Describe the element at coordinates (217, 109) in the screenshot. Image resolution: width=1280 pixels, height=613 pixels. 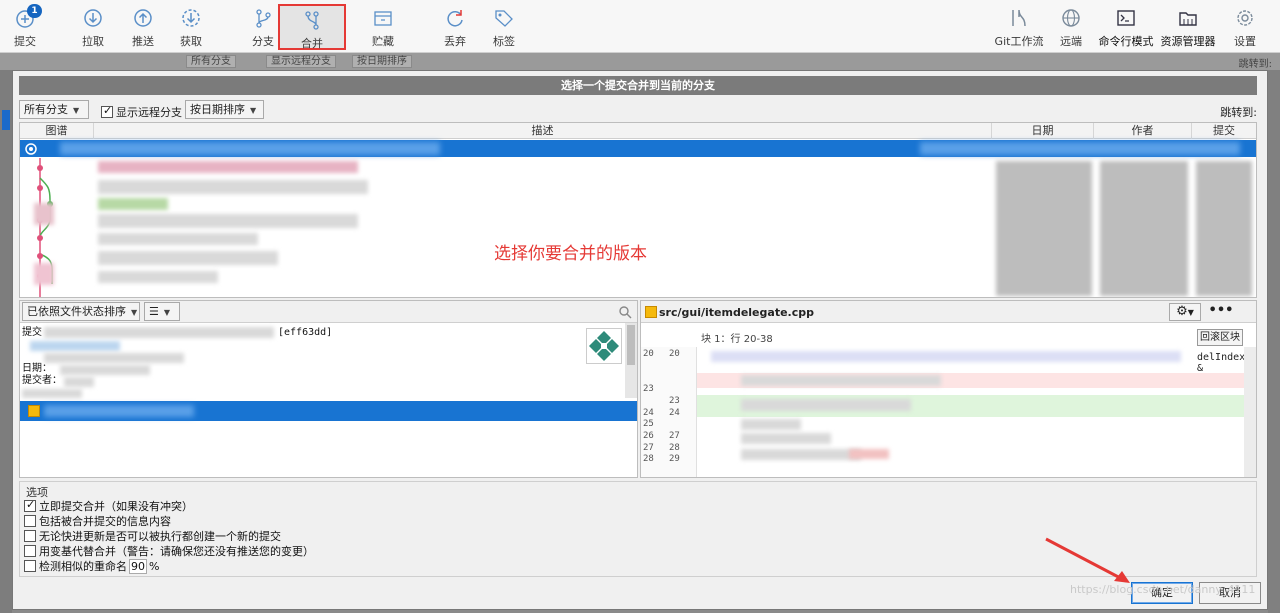
I see `sort-order-value: 按日期排序` at that location.